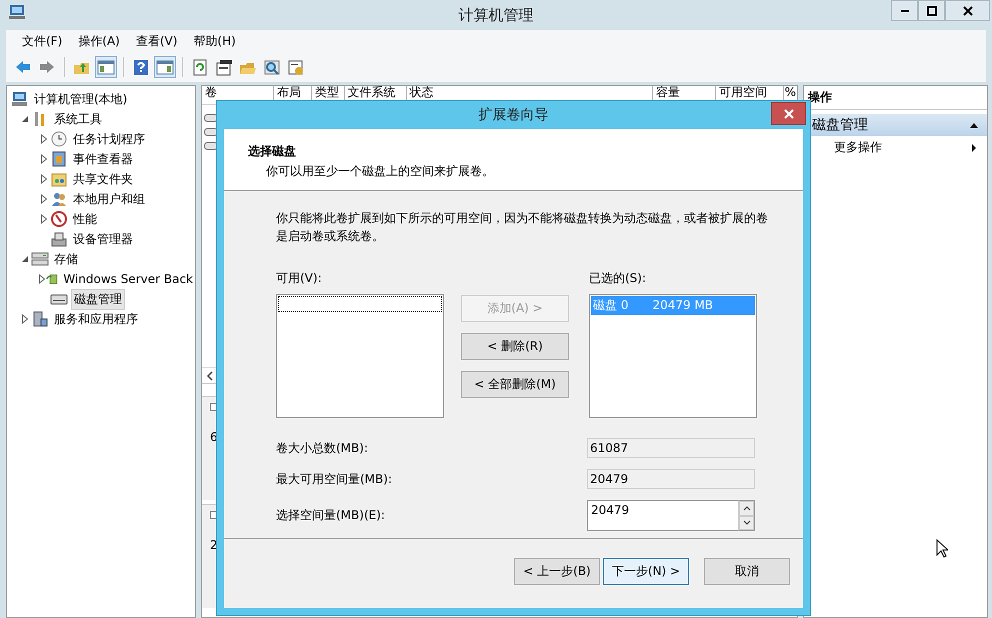  Describe the element at coordinates (40, 319) in the screenshot. I see `server-icon` at that location.